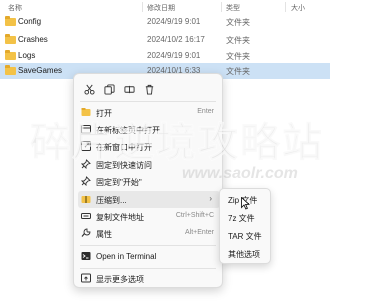  What do you see at coordinates (86, 129) in the screenshot?
I see `new-tab-icon` at bounding box center [86, 129].